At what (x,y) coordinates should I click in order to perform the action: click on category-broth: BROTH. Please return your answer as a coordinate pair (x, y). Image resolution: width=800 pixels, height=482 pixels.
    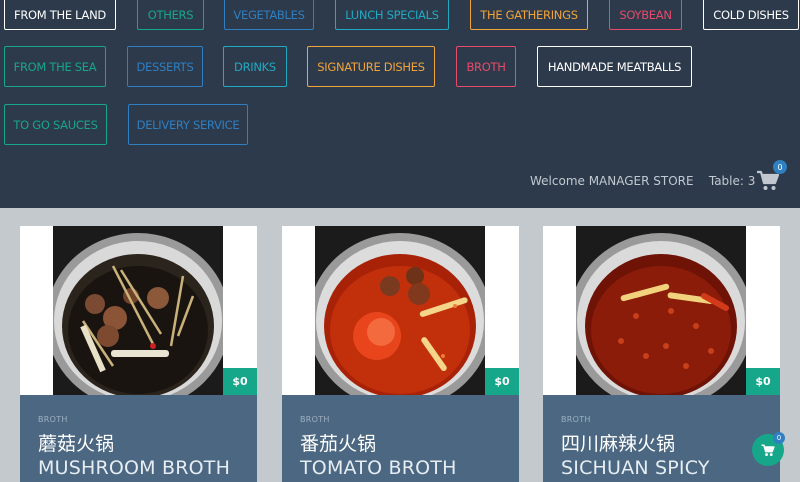
    Looking at the image, I should click on (486, 66).